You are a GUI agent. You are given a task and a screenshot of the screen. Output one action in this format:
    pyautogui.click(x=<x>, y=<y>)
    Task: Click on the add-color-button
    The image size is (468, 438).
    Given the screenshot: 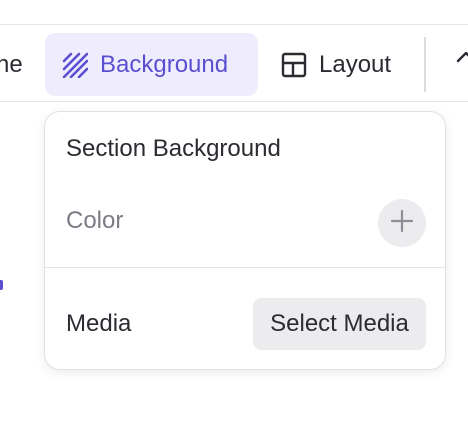 What is the action you would take?
    pyautogui.click(x=402, y=223)
    